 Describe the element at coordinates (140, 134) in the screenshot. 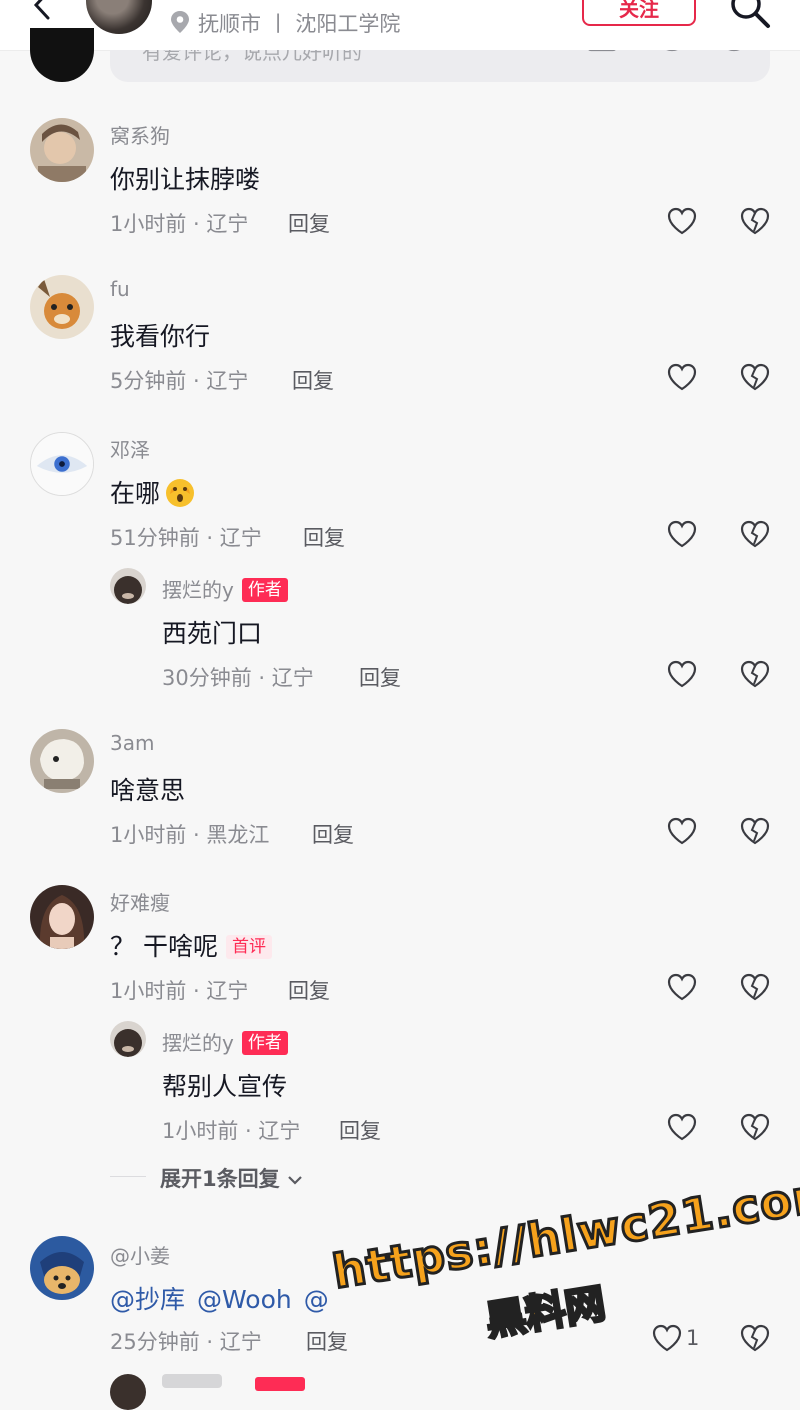

I see `username: 窝系狗` at that location.